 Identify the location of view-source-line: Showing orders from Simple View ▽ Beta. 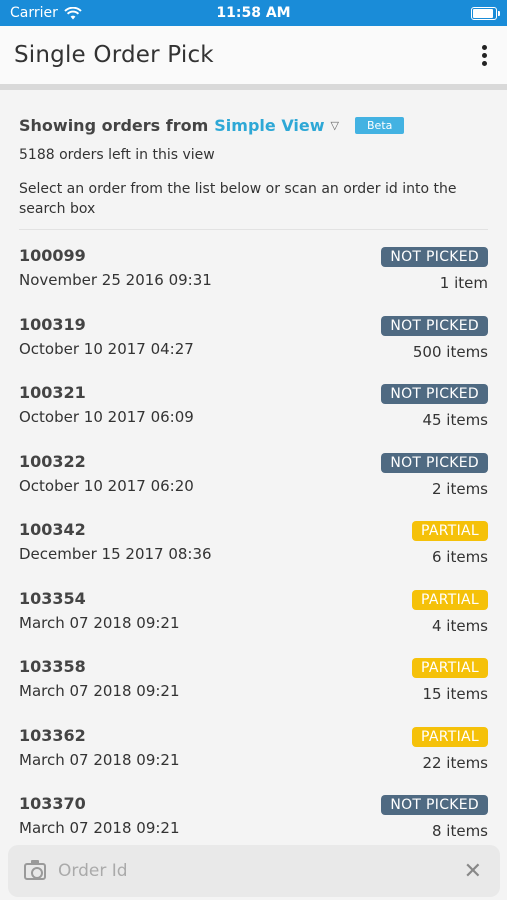
(253, 125).